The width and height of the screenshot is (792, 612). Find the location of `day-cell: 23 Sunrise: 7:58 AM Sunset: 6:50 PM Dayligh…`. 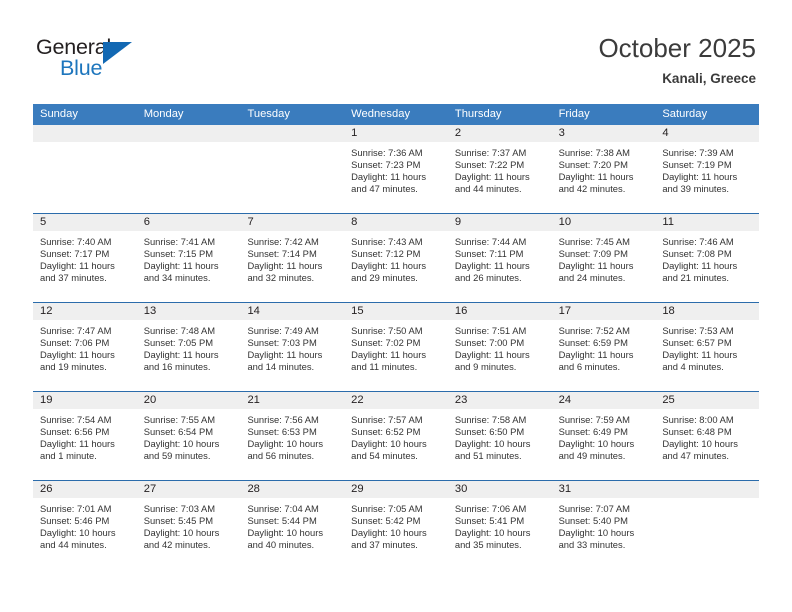

day-cell: 23 Sunrise: 7:58 AM Sunset: 6:50 PM Dayligh… is located at coordinates (499, 436).